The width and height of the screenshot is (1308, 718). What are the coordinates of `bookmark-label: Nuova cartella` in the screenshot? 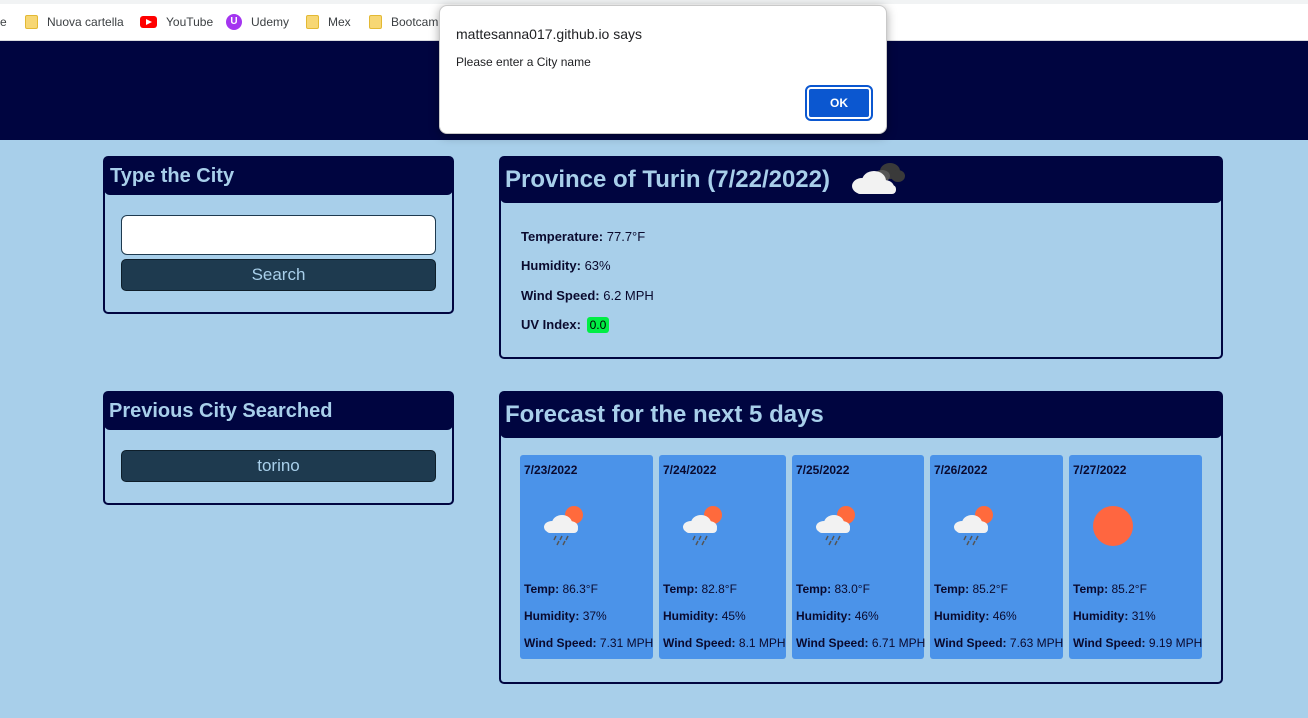 It's located at (85, 22).